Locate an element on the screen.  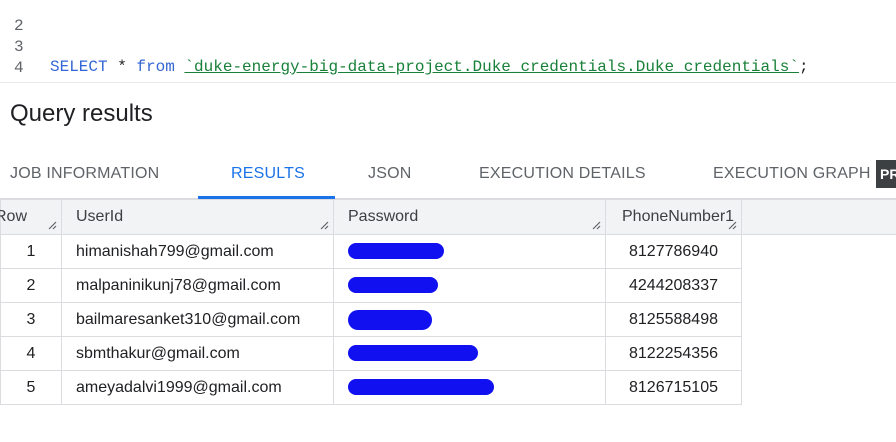
tab-execution-details: EXECUTION DETAILS is located at coordinates (562, 175).